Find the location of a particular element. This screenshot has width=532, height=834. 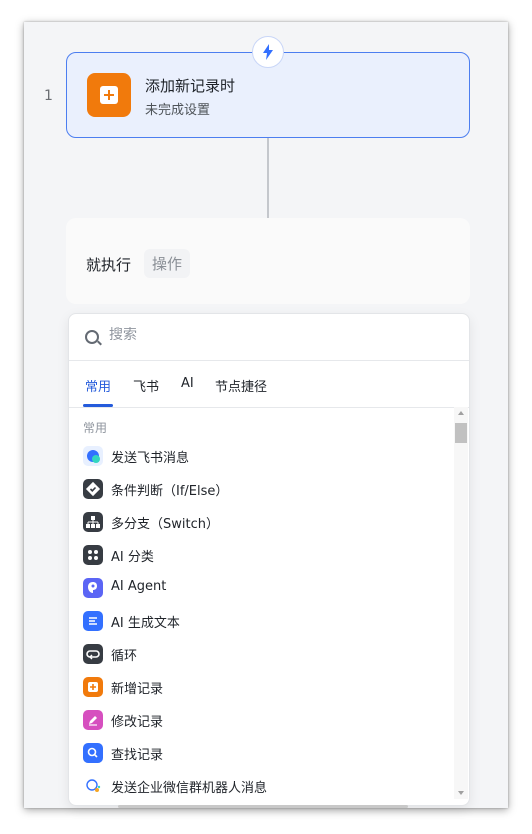

search-bar is located at coordinates (269, 337).